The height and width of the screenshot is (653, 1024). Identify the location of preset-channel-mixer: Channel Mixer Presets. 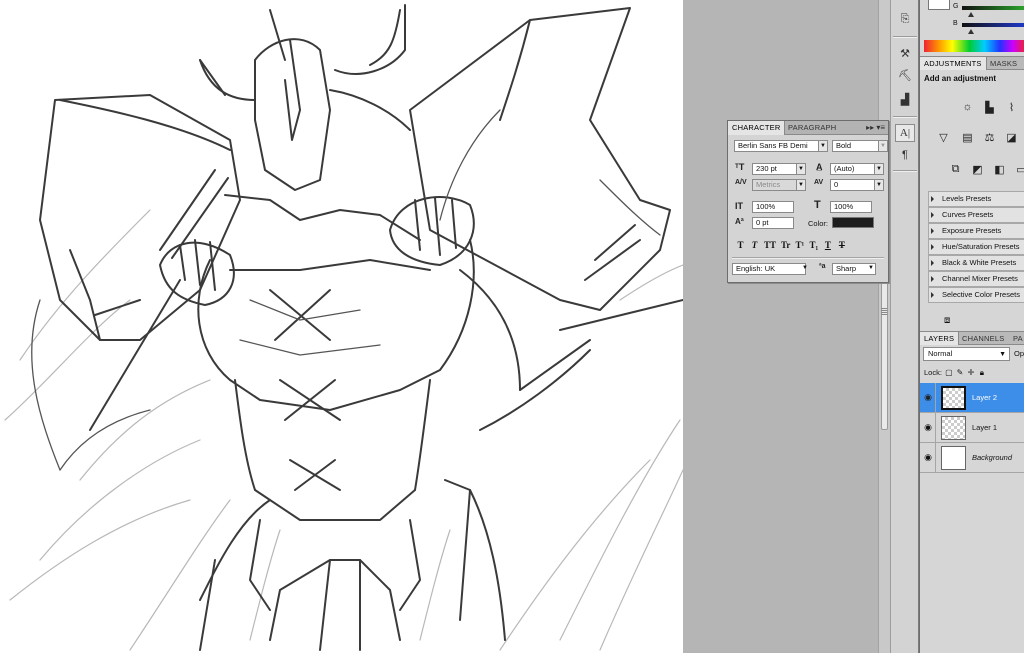
(976, 279).